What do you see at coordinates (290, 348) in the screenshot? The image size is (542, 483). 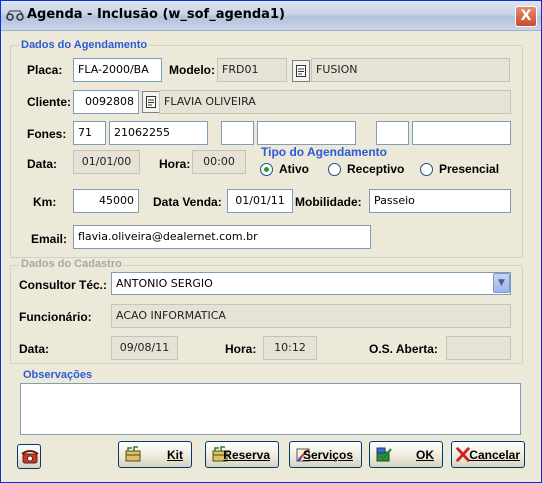 I see `cadastro-hora-field: 10:12` at bounding box center [290, 348].